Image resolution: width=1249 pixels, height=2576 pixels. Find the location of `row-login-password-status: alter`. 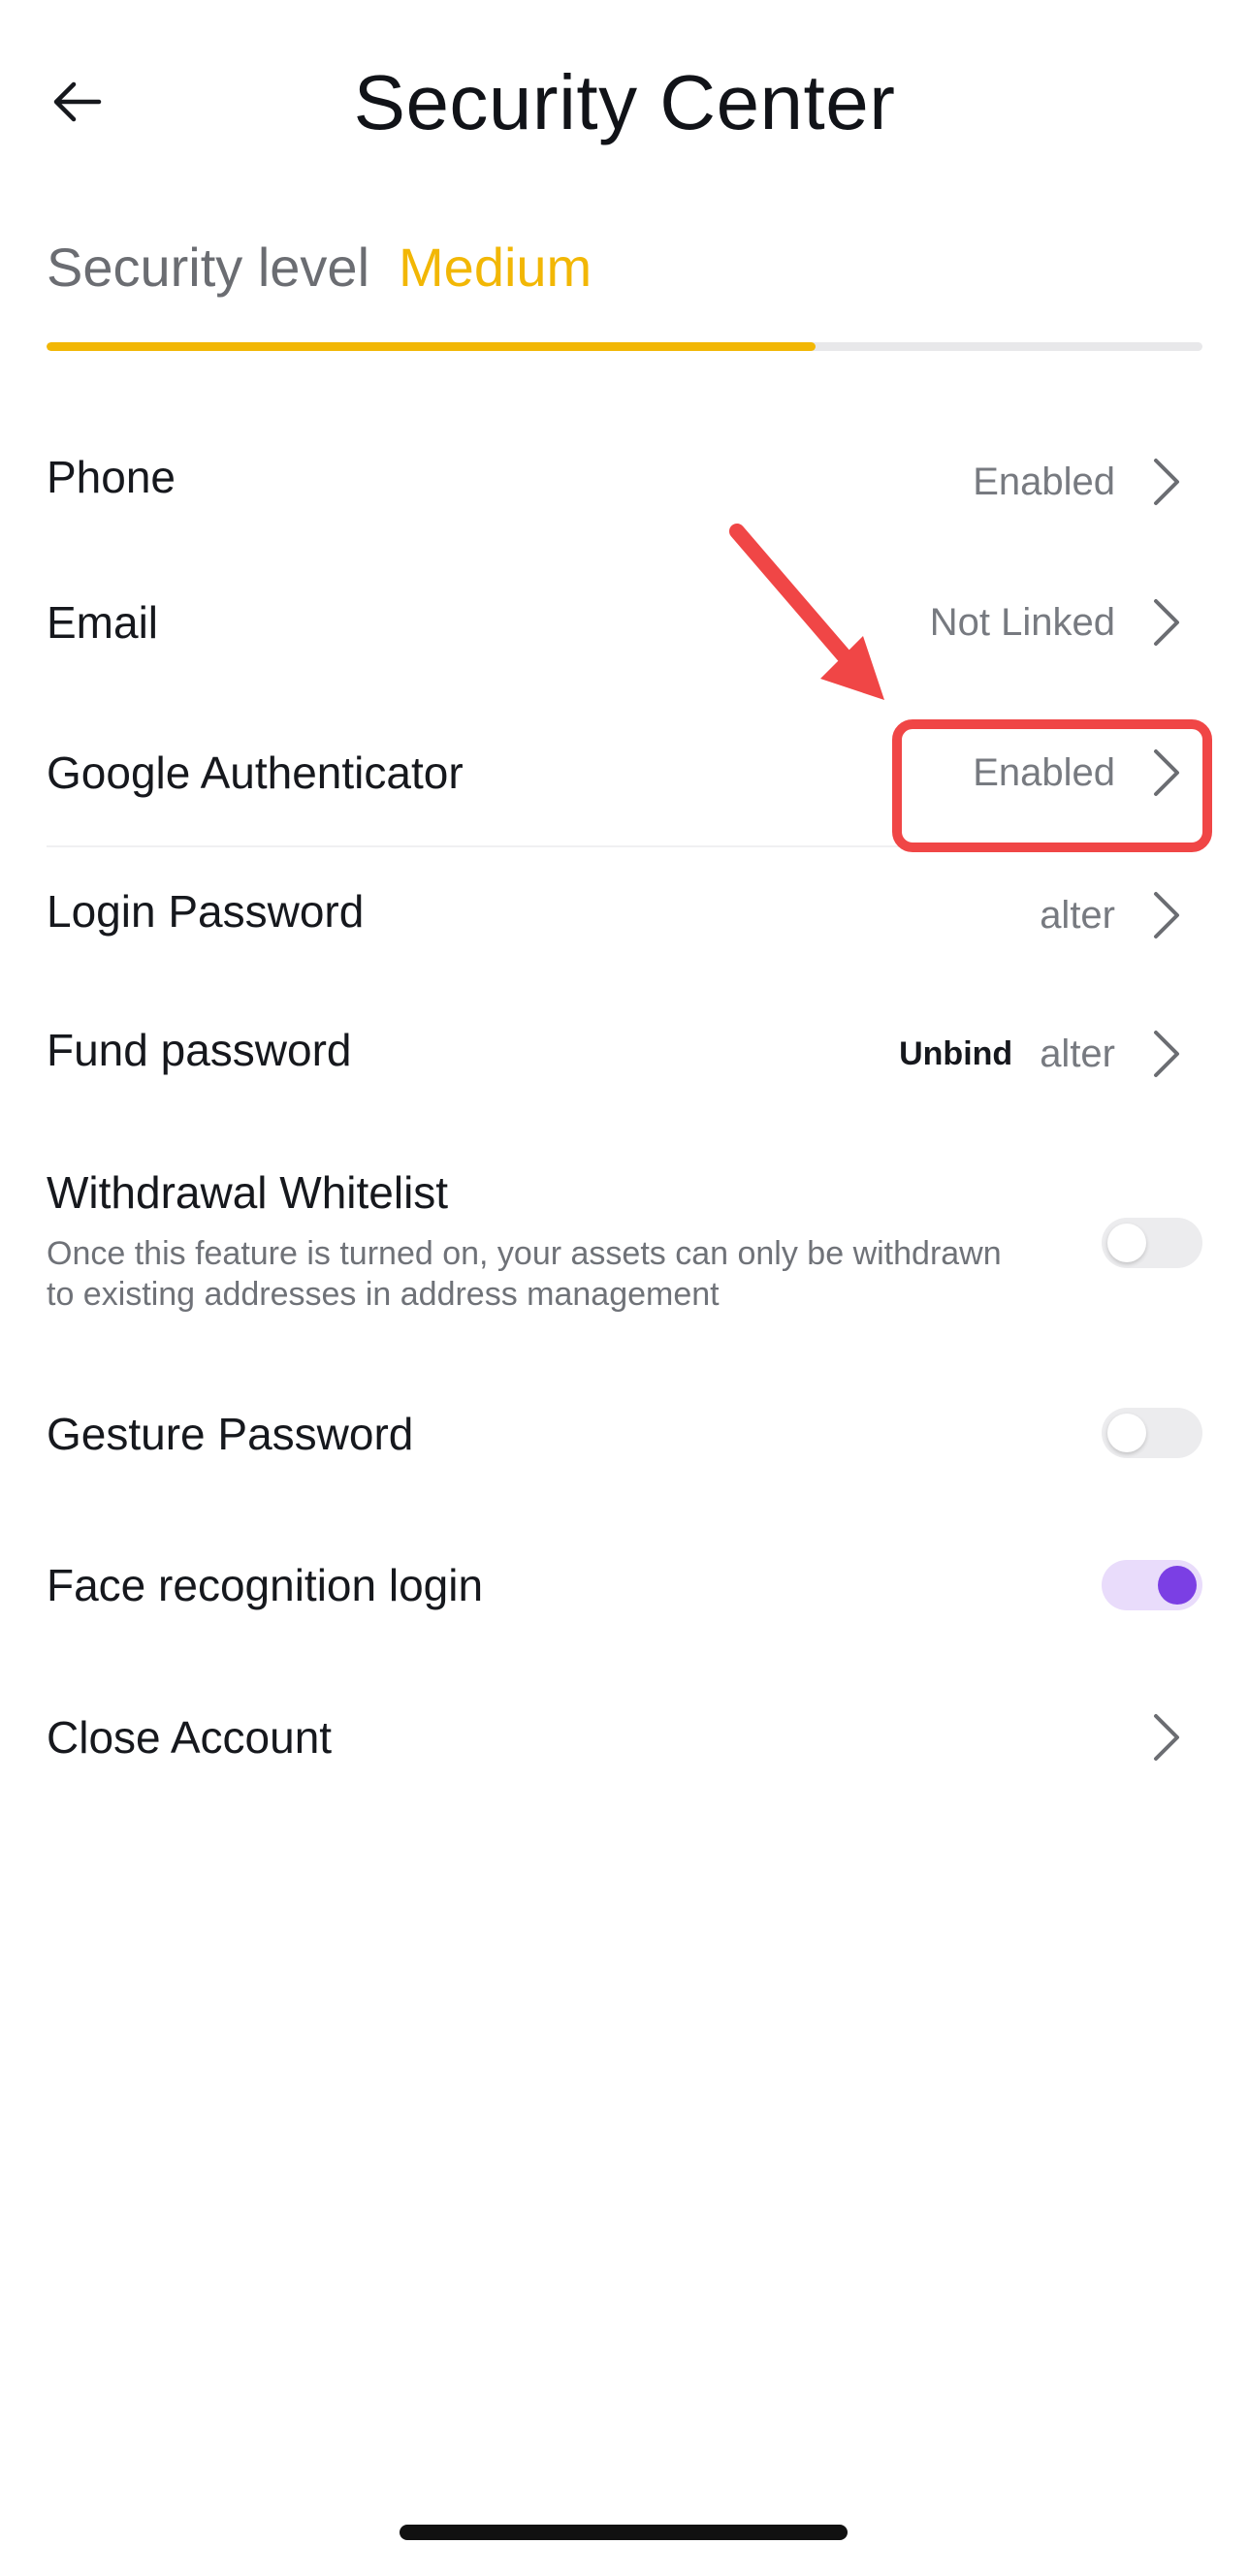

row-login-password-status: alter is located at coordinates (1077, 915).